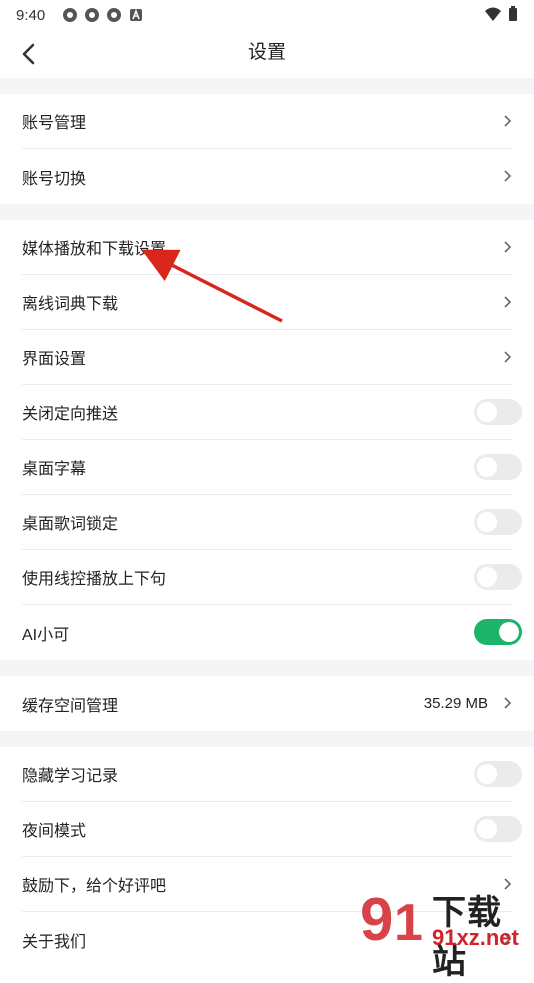  What do you see at coordinates (272, 522) in the screenshot?
I see `settings-row: 桌面歌词锁定` at bounding box center [272, 522].